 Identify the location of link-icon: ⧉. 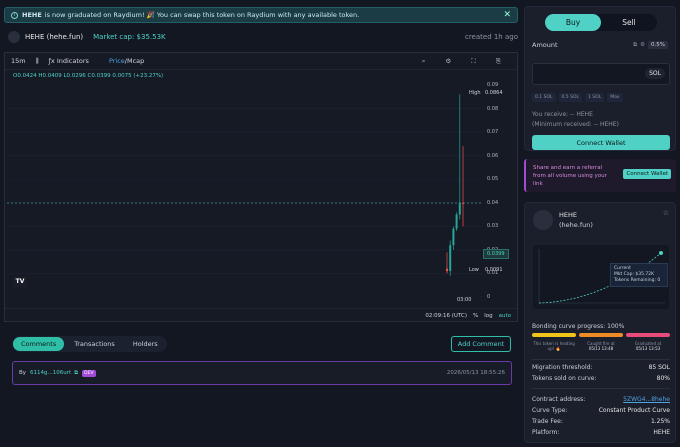
(635, 45).